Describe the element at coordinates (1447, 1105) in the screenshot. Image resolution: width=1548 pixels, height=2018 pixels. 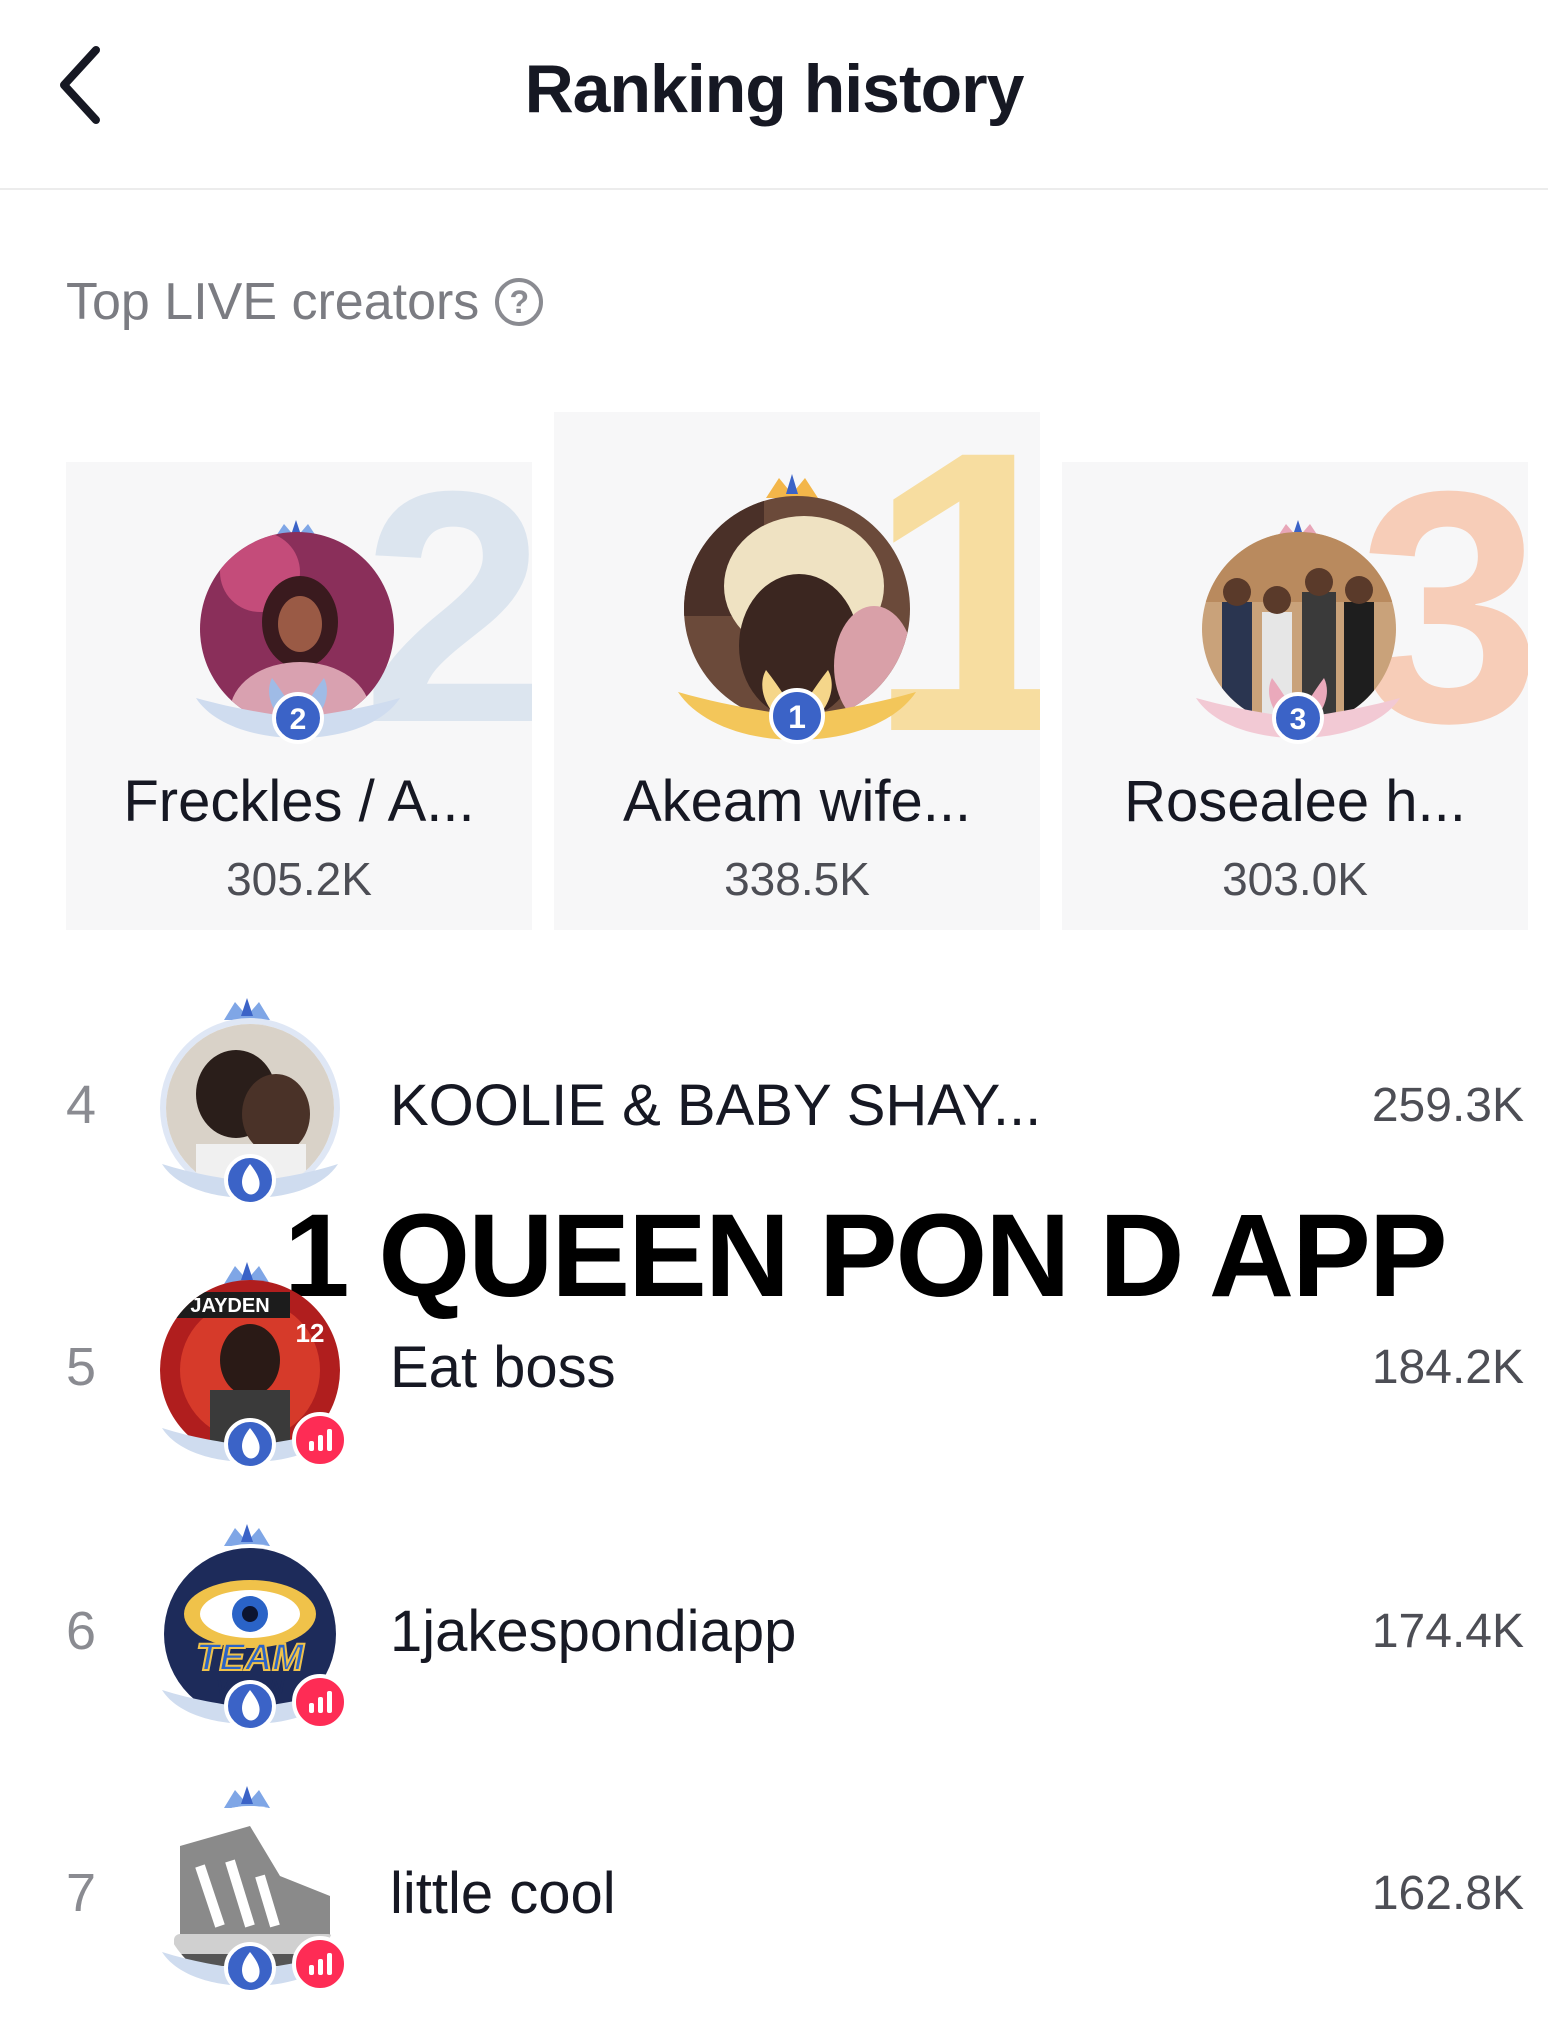
I see `row-score: 259.3K` at that location.